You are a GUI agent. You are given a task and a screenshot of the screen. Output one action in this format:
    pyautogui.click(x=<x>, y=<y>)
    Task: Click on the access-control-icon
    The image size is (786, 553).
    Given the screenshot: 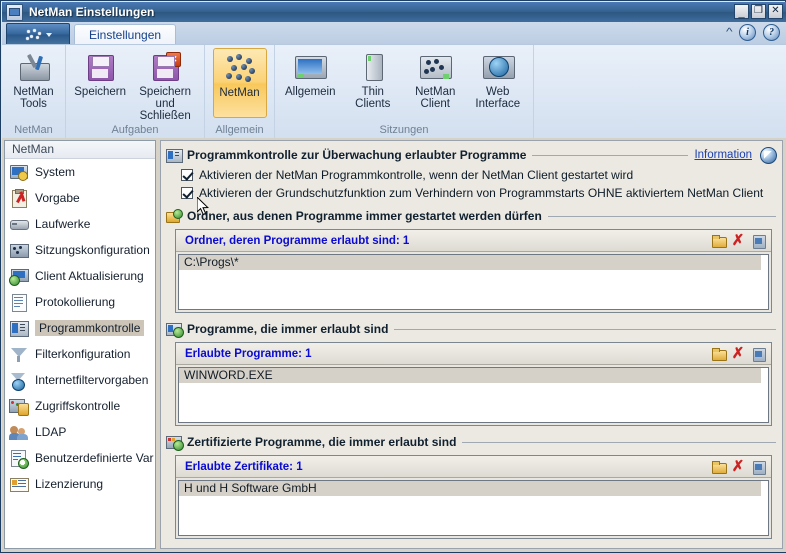 What is the action you would take?
    pyautogui.click(x=19, y=406)
    